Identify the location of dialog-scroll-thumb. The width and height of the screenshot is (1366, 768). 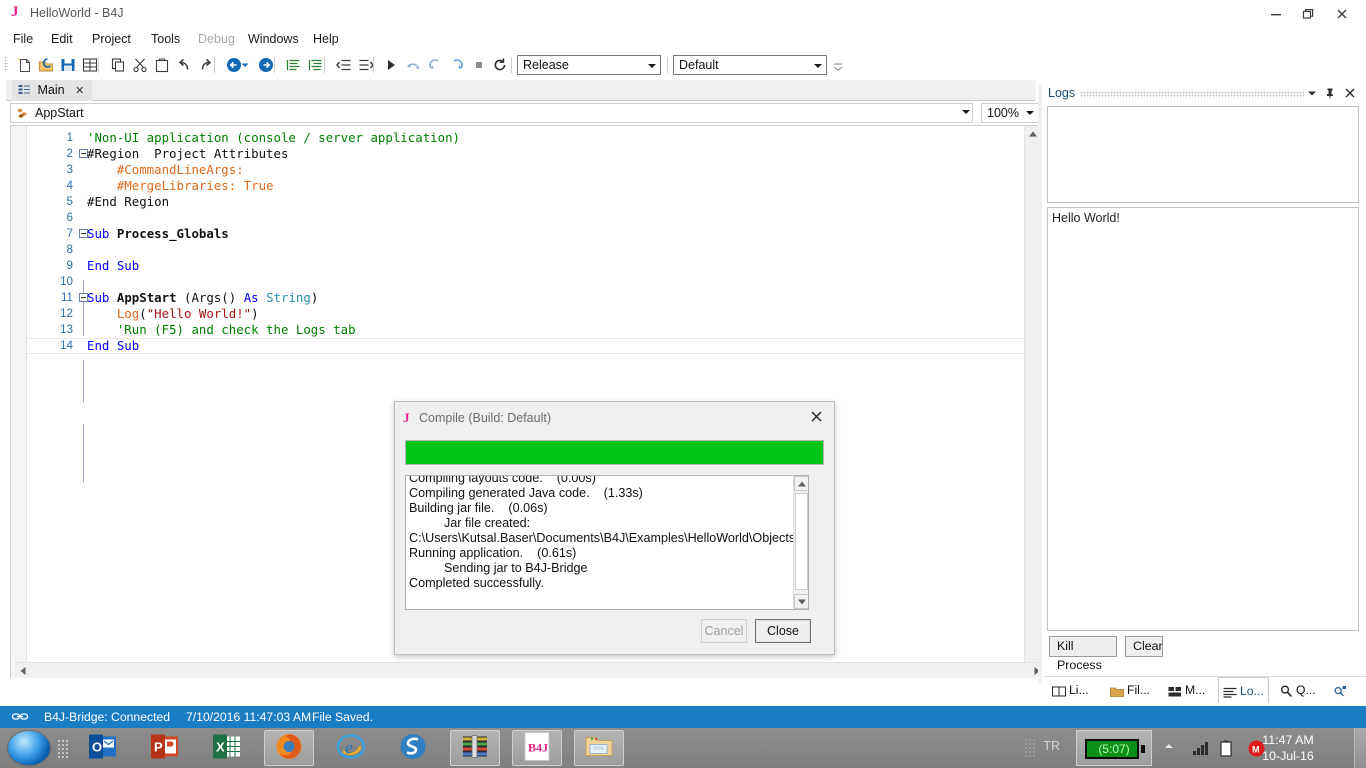
(801, 541).